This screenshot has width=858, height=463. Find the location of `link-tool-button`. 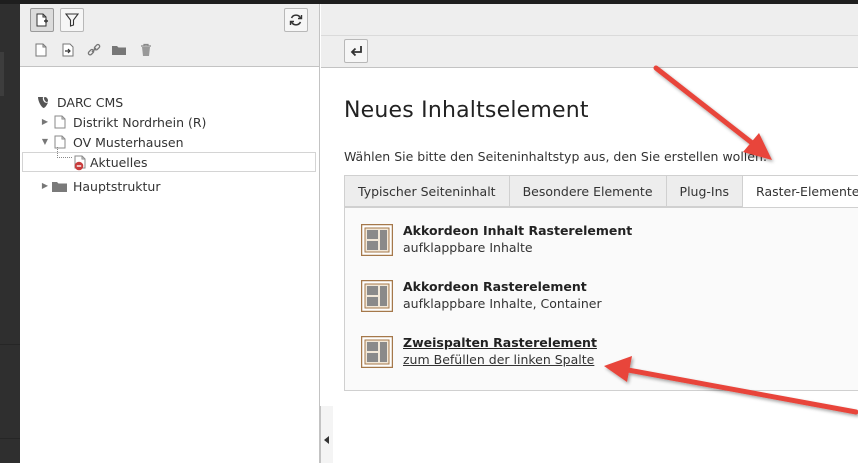

link-tool-button is located at coordinates (94, 50).